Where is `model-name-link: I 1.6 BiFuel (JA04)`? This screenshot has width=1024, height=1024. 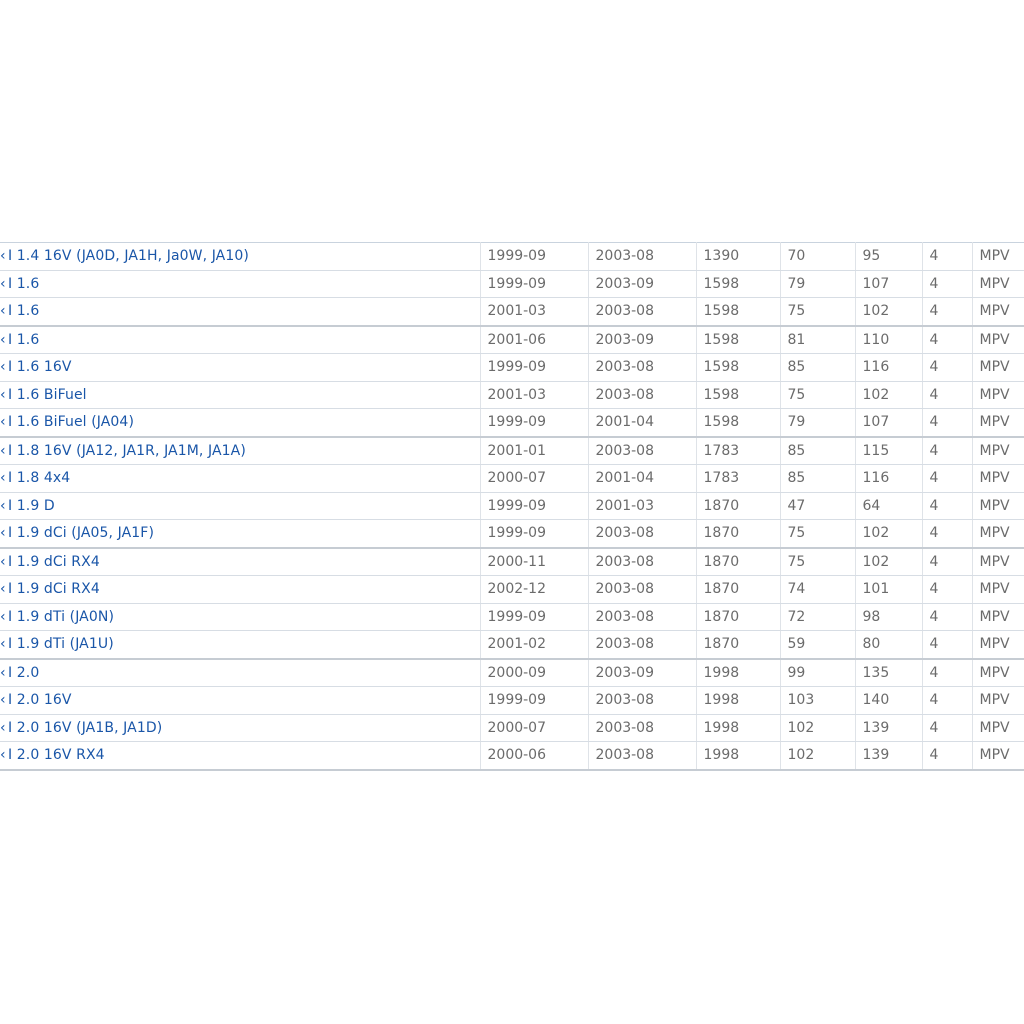
model-name-link: I 1.6 BiFuel (JA04) is located at coordinates (71, 422).